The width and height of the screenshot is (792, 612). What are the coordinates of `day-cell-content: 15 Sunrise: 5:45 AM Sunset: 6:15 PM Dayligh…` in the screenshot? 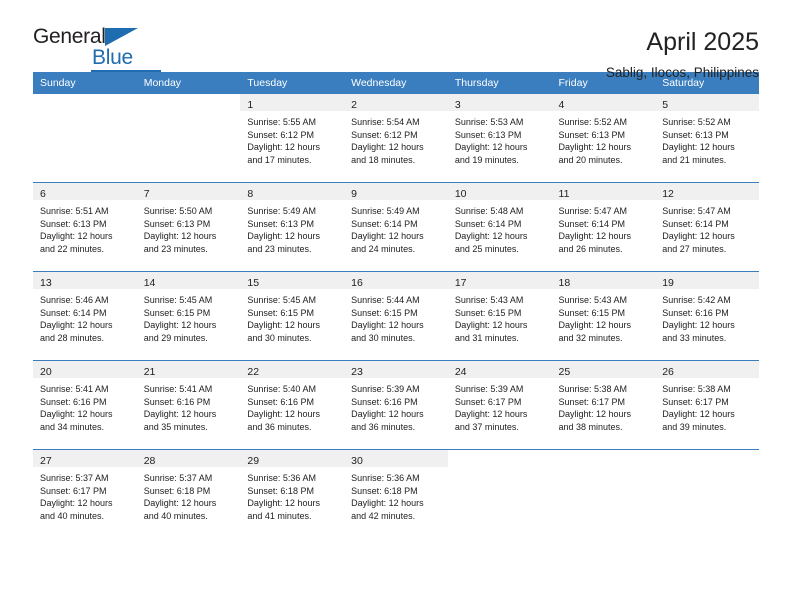 It's located at (292, 316).